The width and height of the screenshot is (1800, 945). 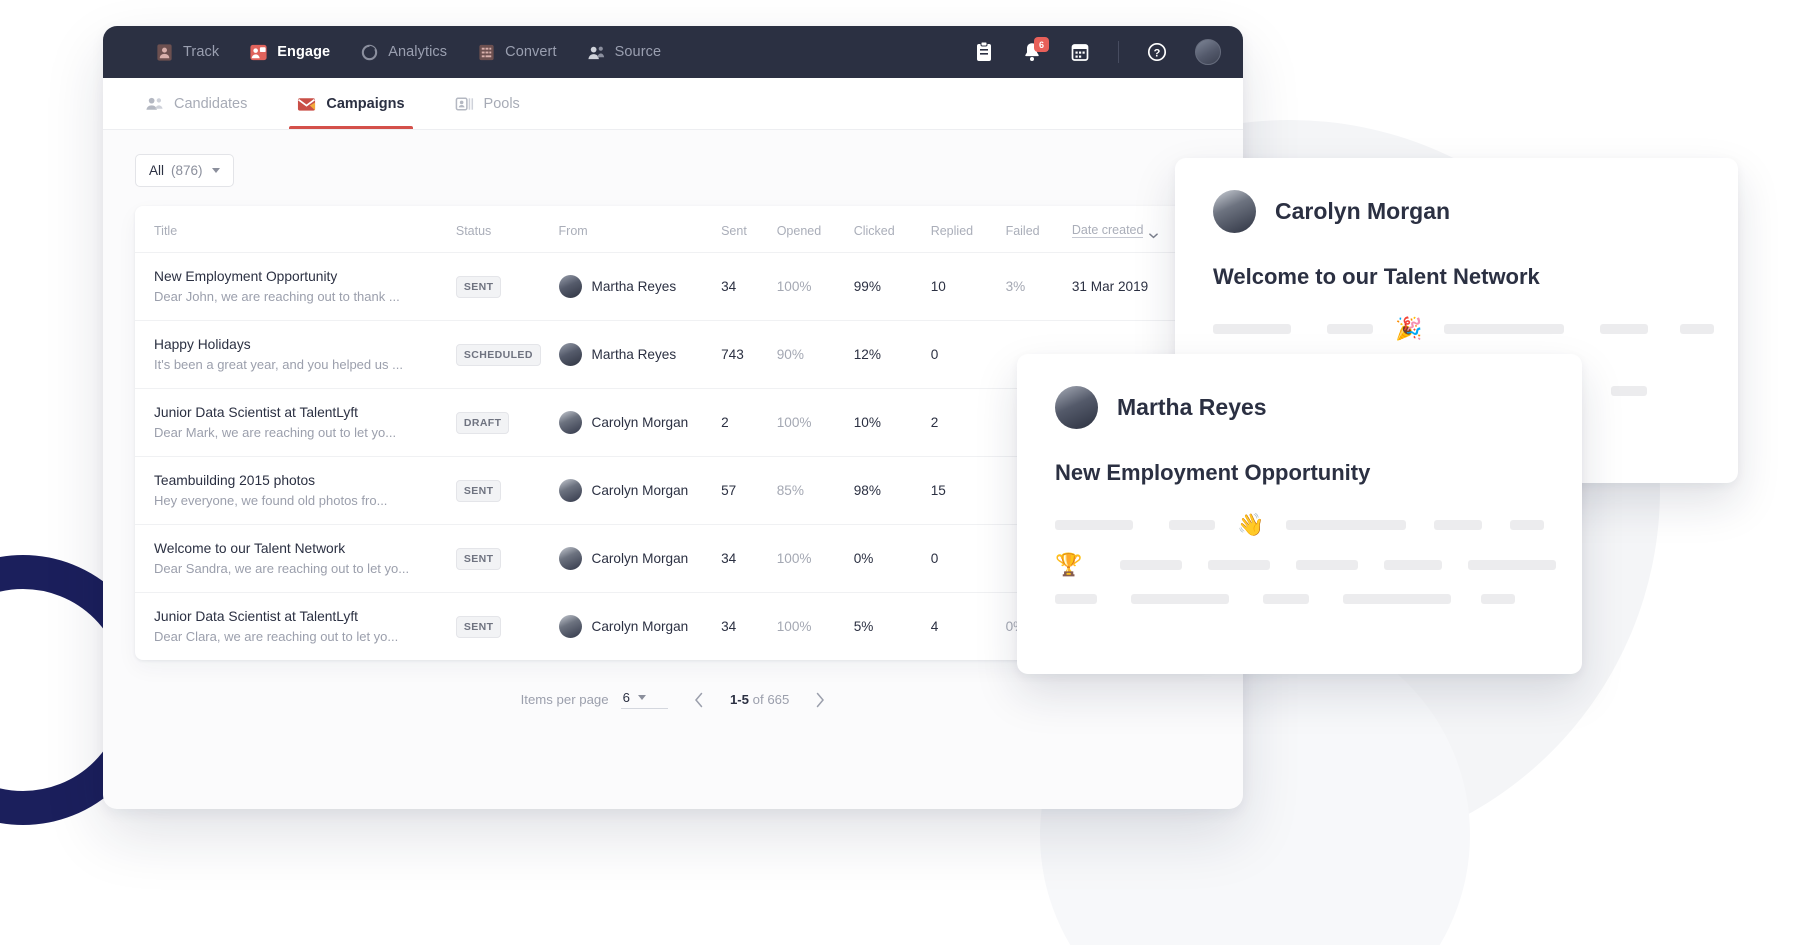 I want to click on row-title: Welcome to our Talent Network, so click(x=250, y=548).